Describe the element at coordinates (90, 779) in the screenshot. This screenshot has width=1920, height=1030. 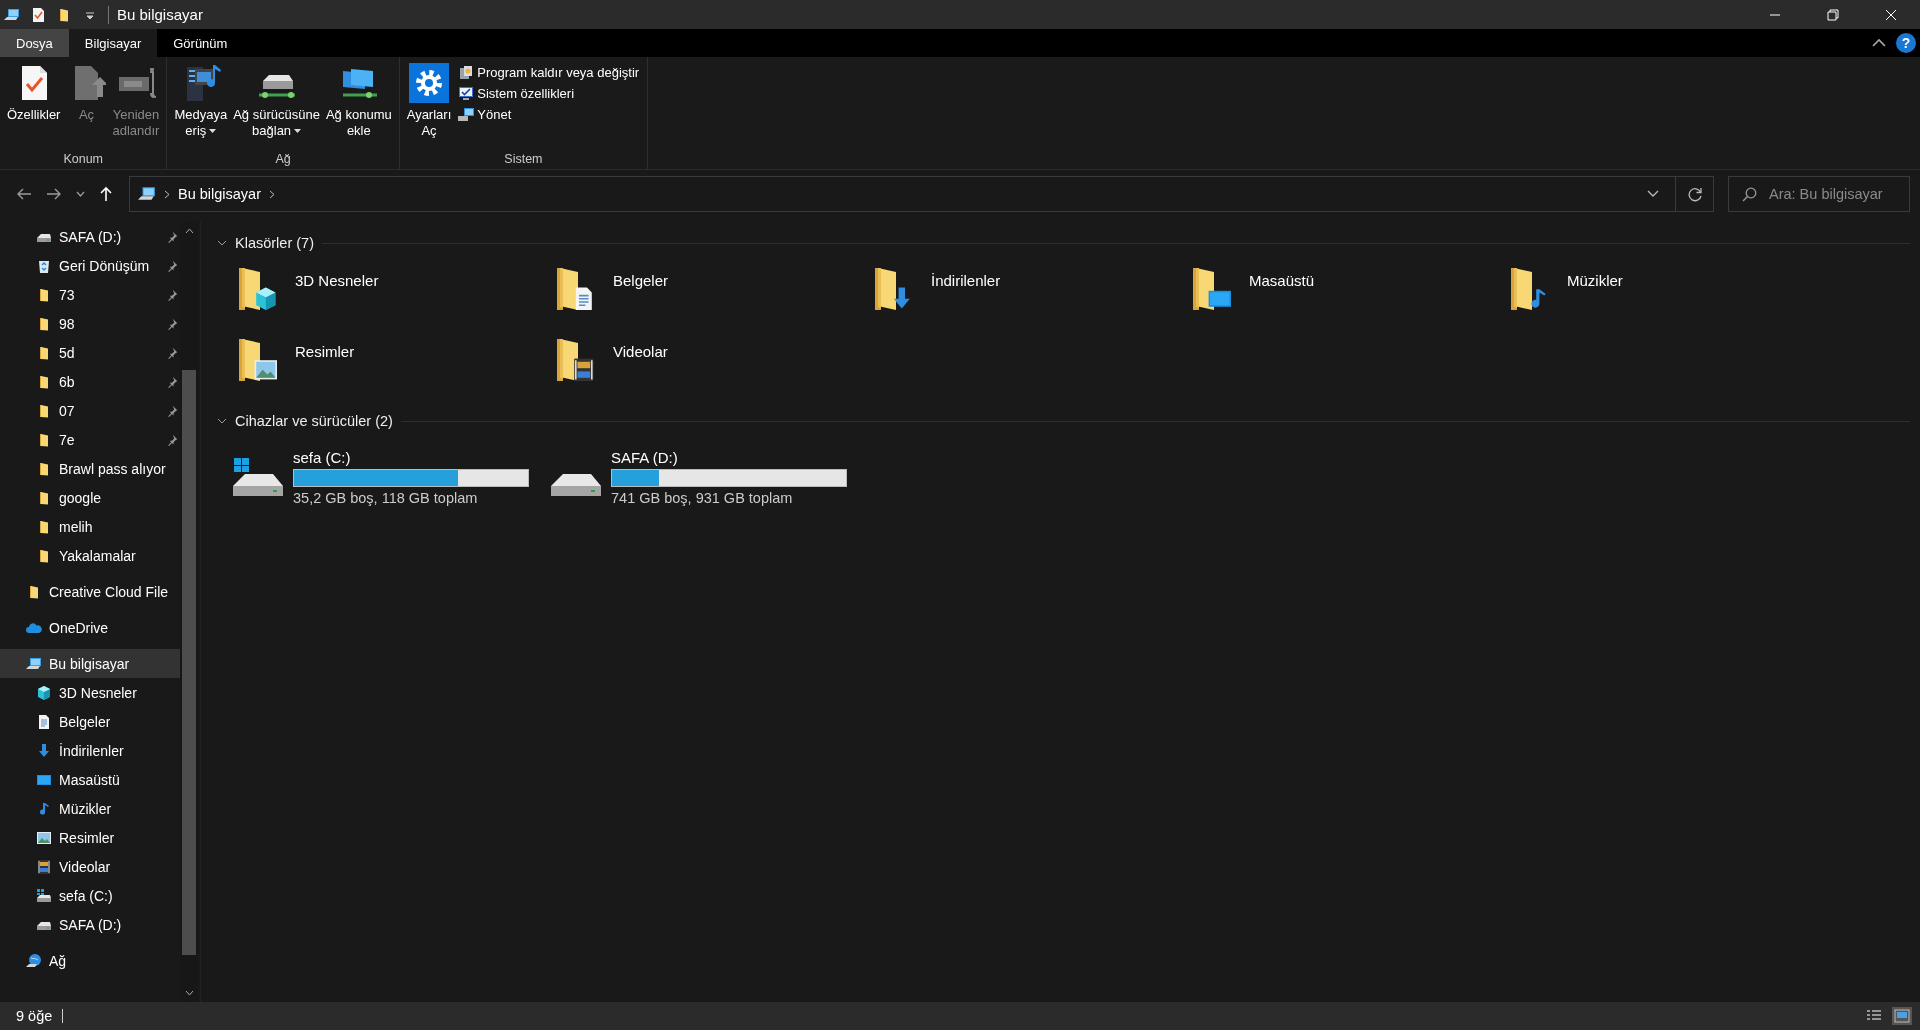
I see `sidebar-item: Masaüstü` at that location.